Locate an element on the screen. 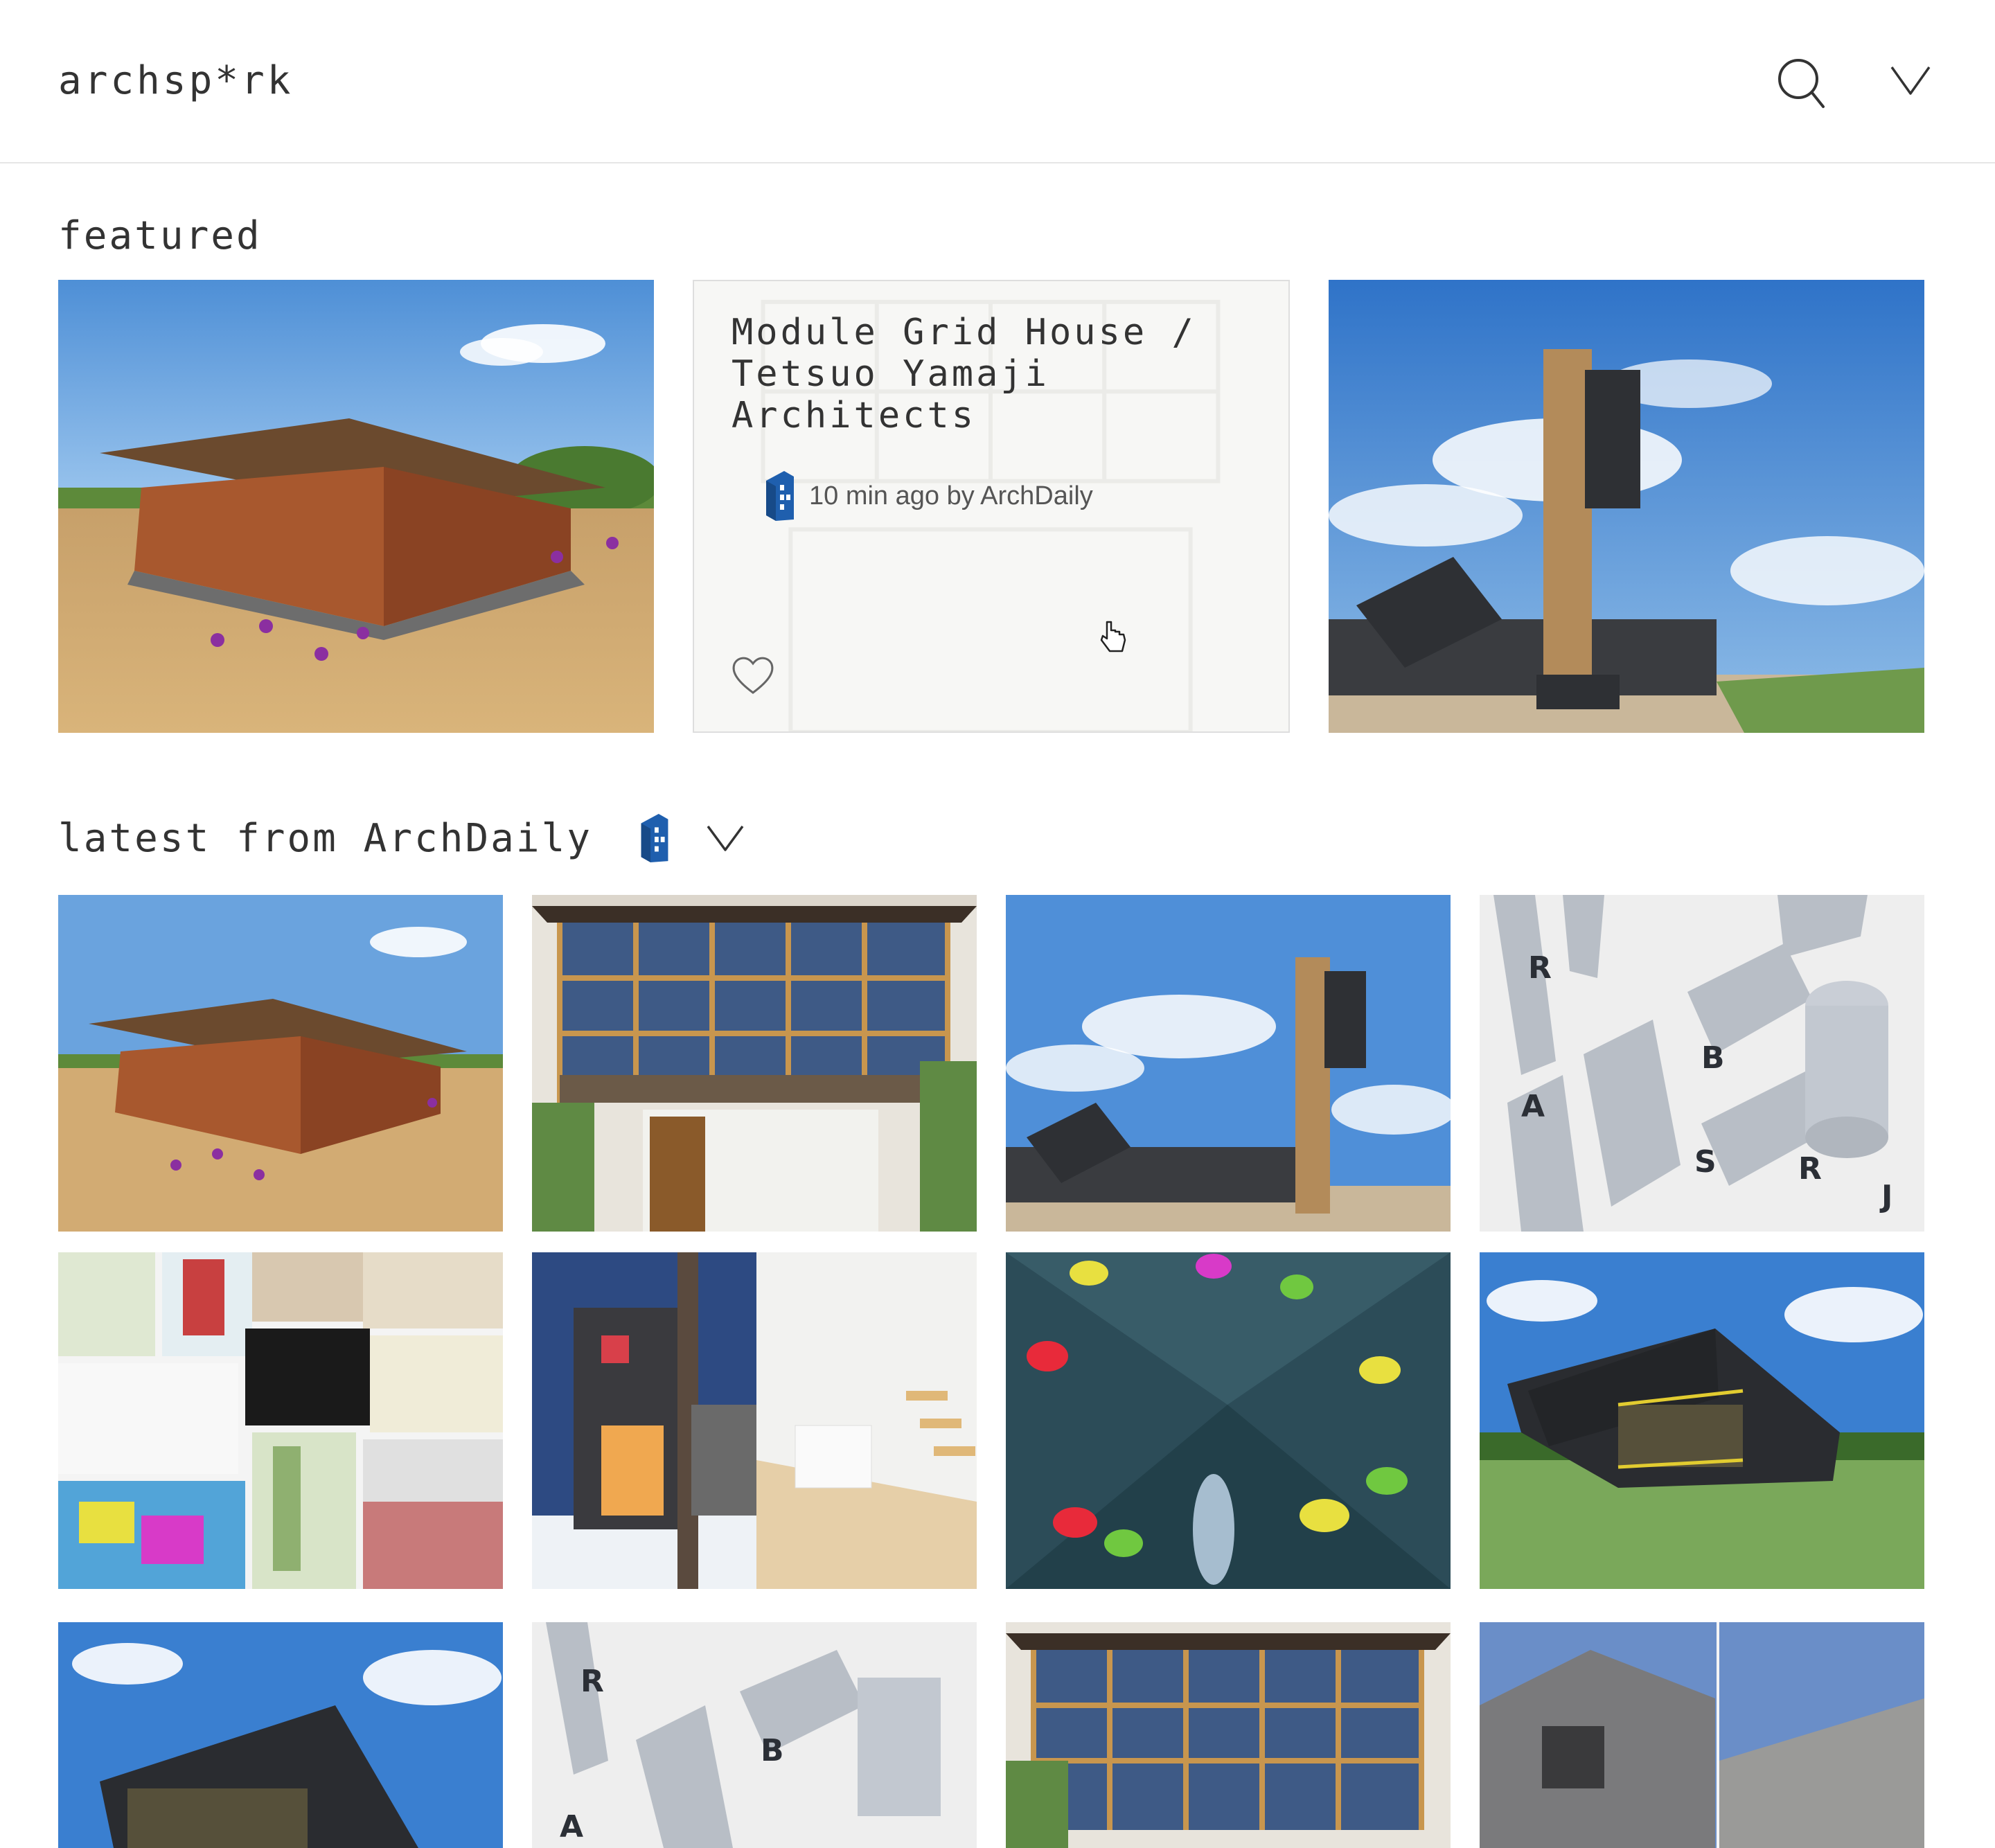 This screenshot has width=1995, height=1848. latest-thumb-collage is located at coordinates (280, 1421).